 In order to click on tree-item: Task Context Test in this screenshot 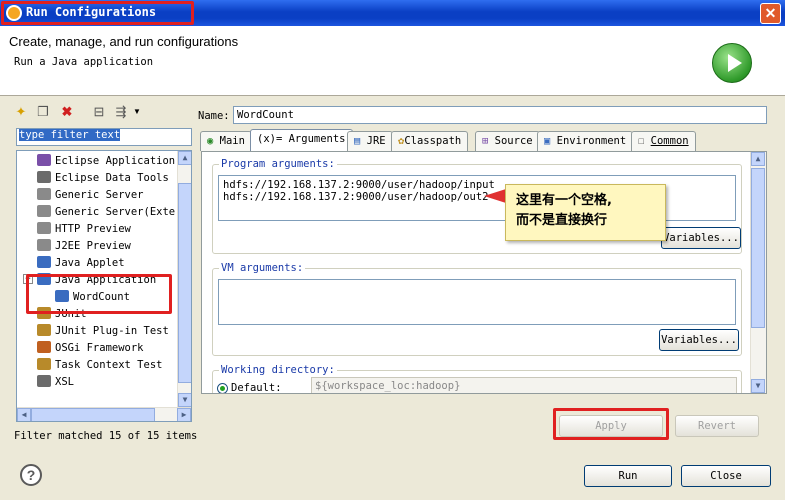, I will do `click(99, 365)`.